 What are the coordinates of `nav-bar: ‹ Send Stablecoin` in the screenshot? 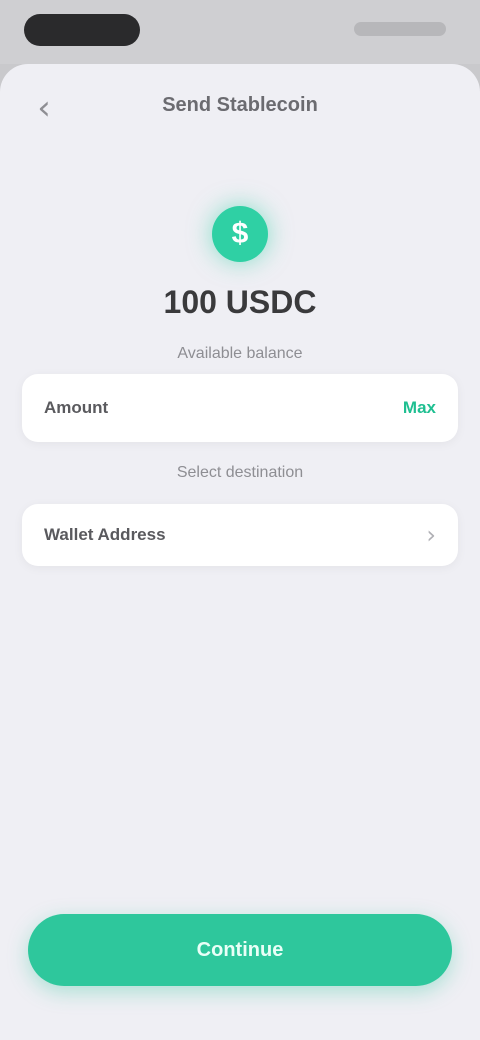 It's located at (240, 107).